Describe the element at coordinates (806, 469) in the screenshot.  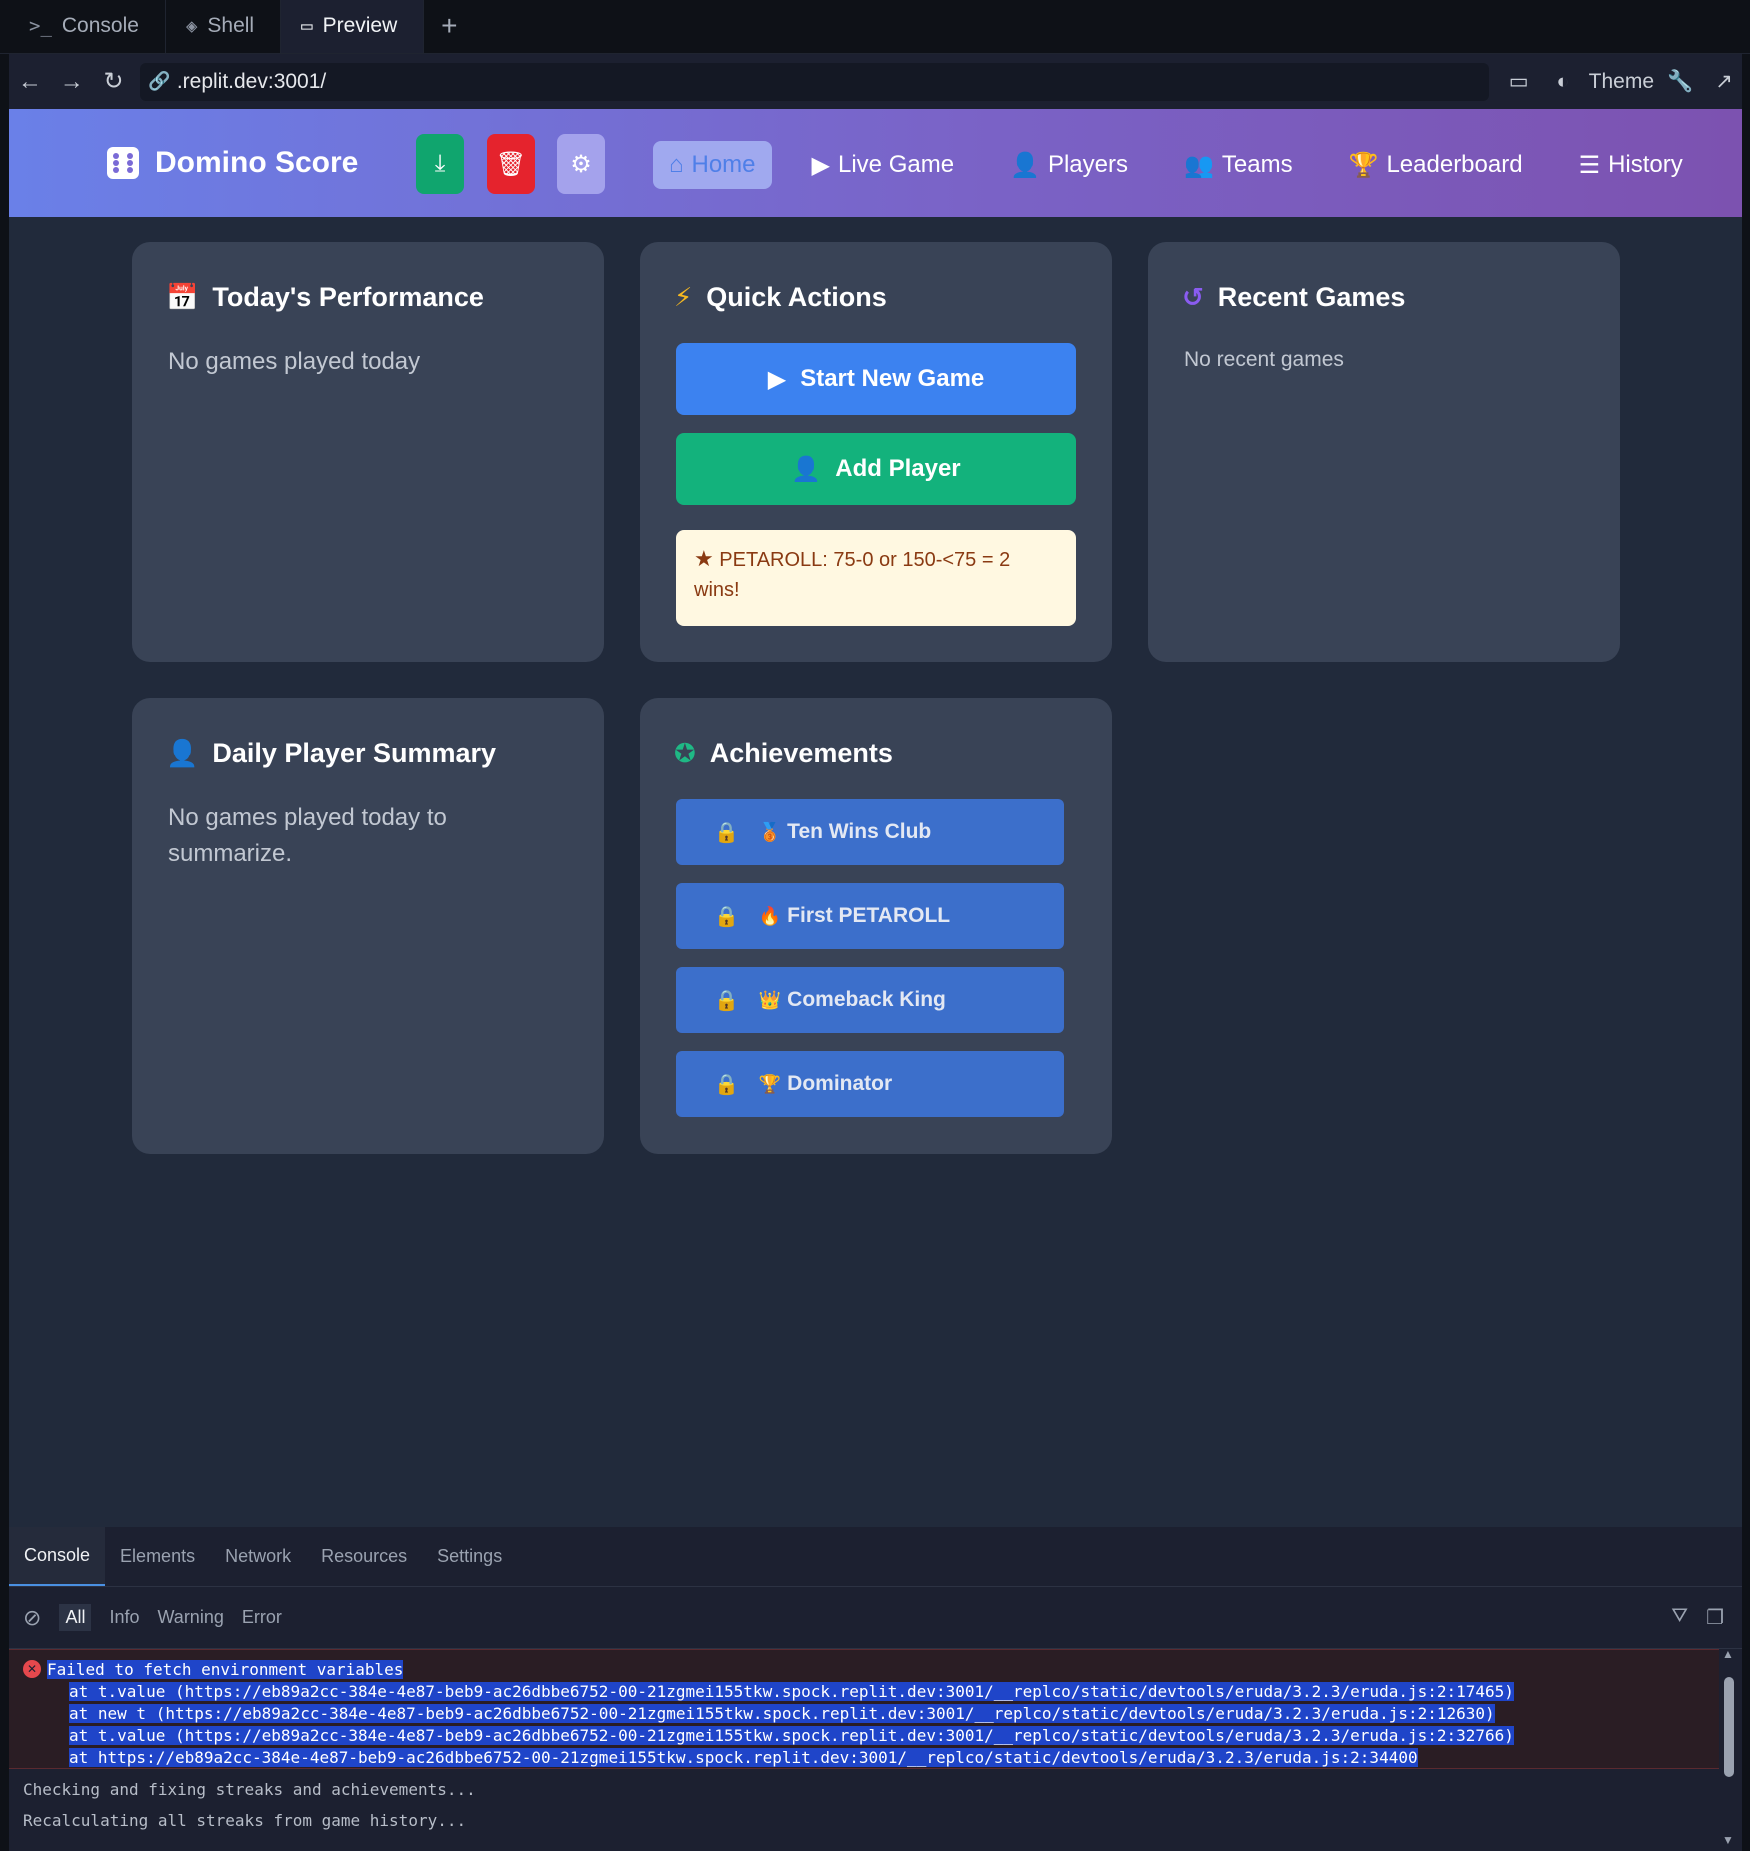
I see `user-plus-icon: 👤` at that location.